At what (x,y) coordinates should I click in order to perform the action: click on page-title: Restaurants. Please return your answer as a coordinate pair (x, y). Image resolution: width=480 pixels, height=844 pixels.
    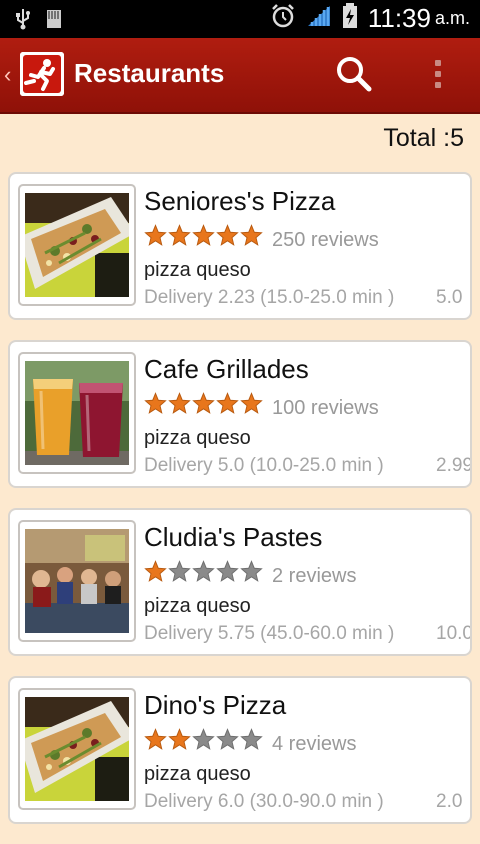
    Looking at the image, I should click on (149, 73).